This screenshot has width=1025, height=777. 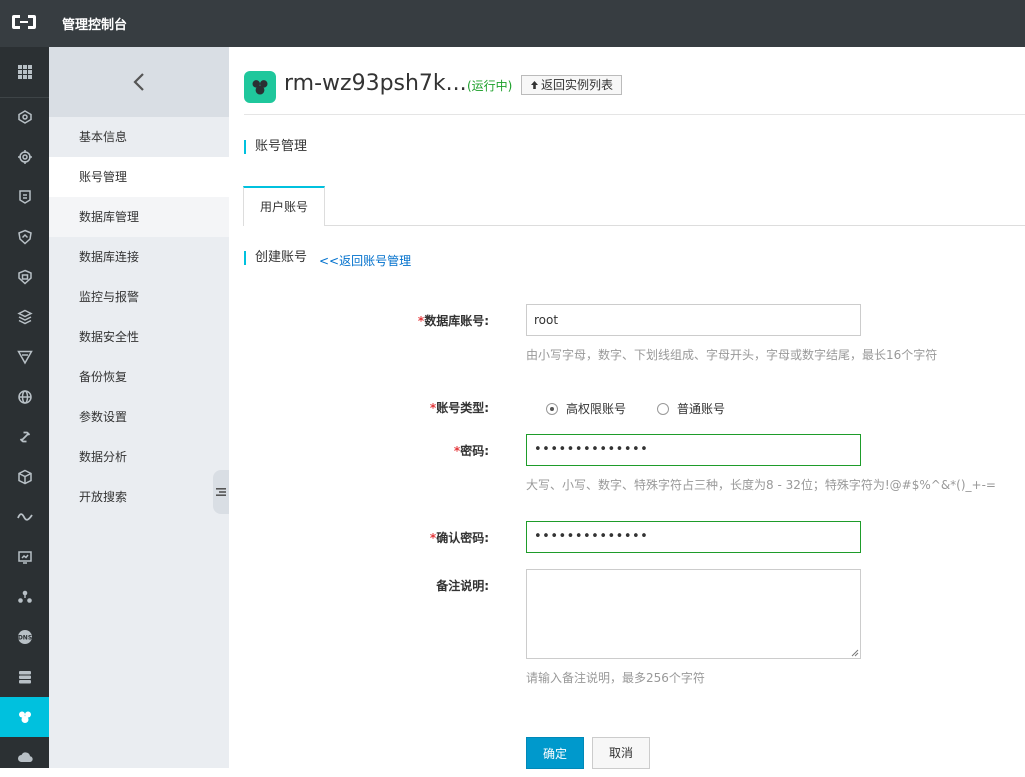 I want to click on back-to-instance-list-label: 返回实例列表, so click(x=577, y=85).